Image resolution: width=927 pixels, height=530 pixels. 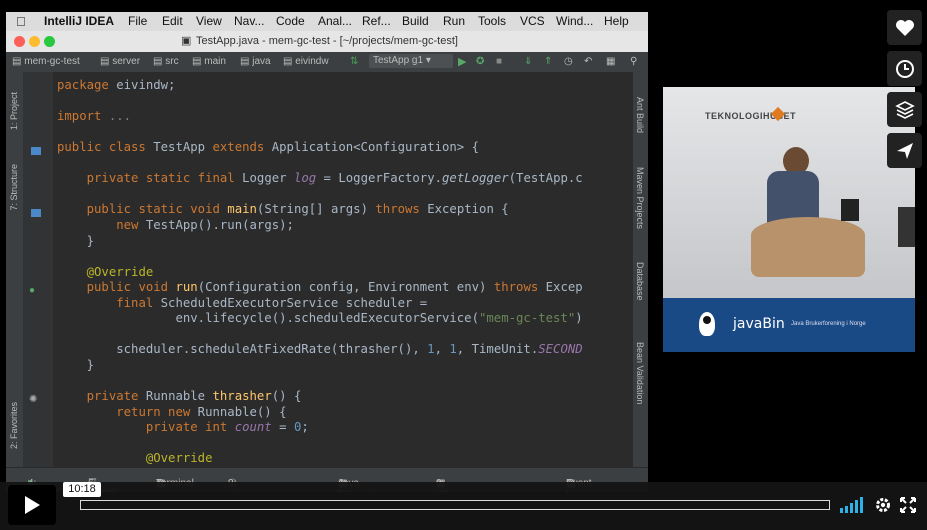 What do you see at coordinates (904, 68) in the screenshot?
I see `watch-later-button` at bounding box center [904, 68].